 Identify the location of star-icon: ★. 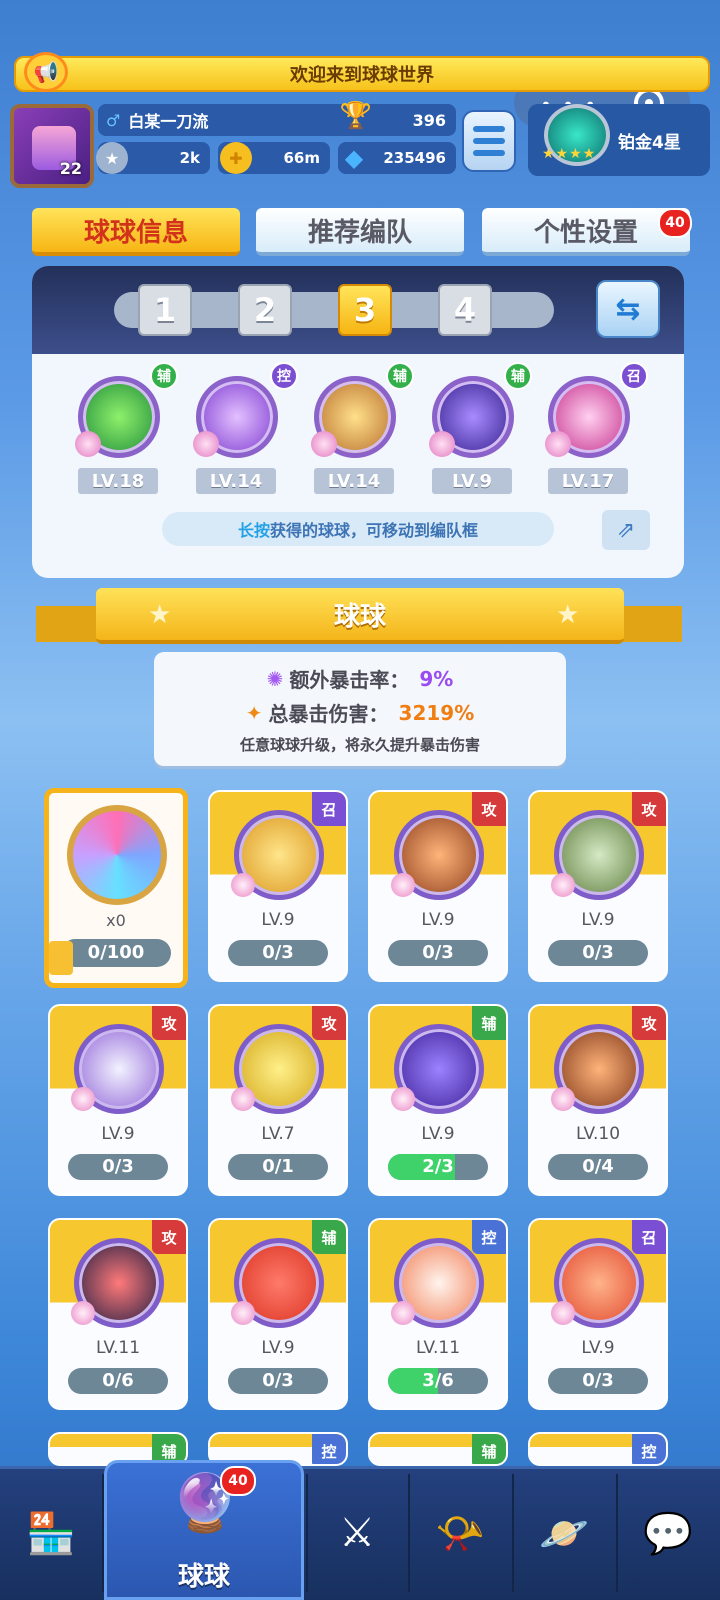
(568, 615).